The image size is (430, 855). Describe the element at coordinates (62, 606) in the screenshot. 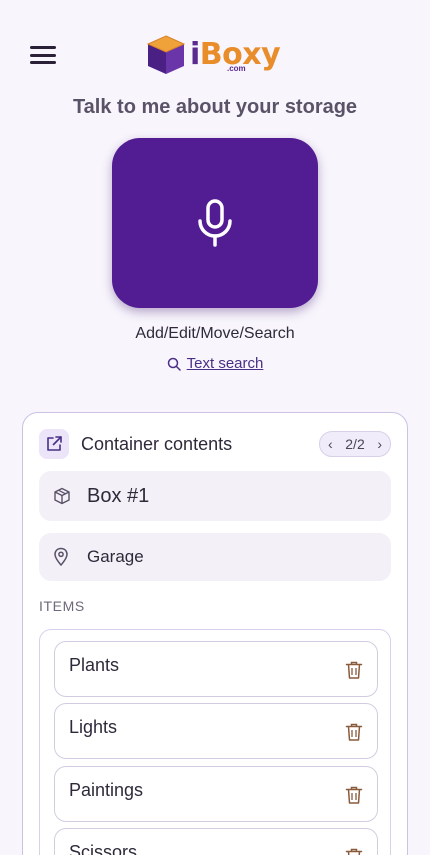

I see `items-section-label: ITEMS` at that location.